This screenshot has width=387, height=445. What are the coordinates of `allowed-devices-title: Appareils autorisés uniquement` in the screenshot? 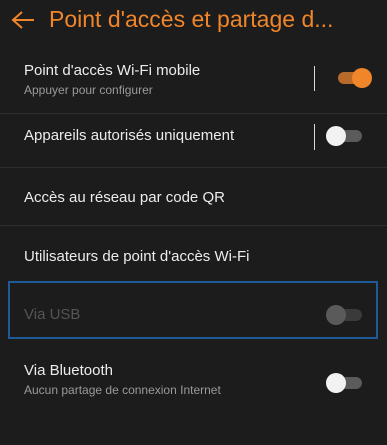 It's located at (129, 135).